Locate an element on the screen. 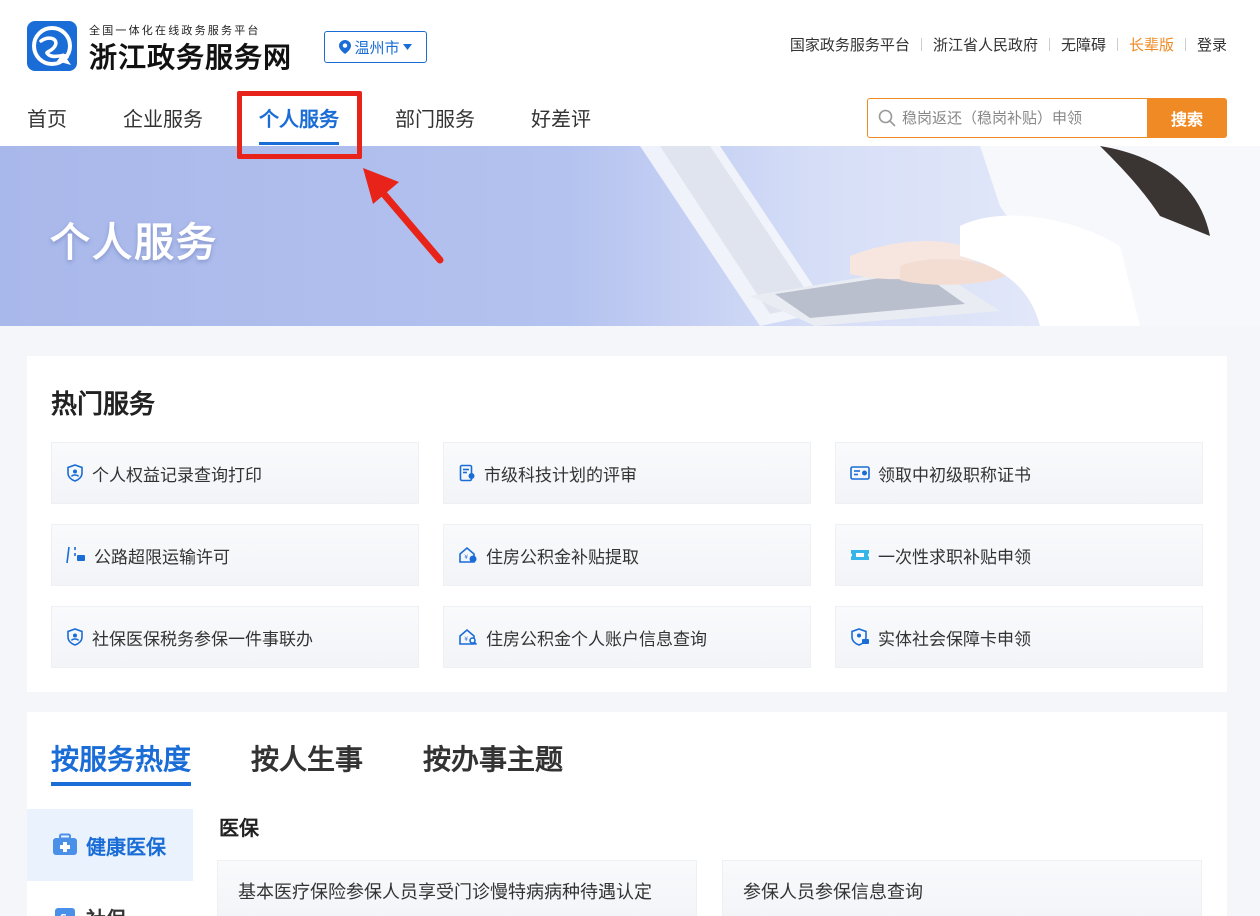  search-bar: 搜索 is located at coordinates (1047, 118).